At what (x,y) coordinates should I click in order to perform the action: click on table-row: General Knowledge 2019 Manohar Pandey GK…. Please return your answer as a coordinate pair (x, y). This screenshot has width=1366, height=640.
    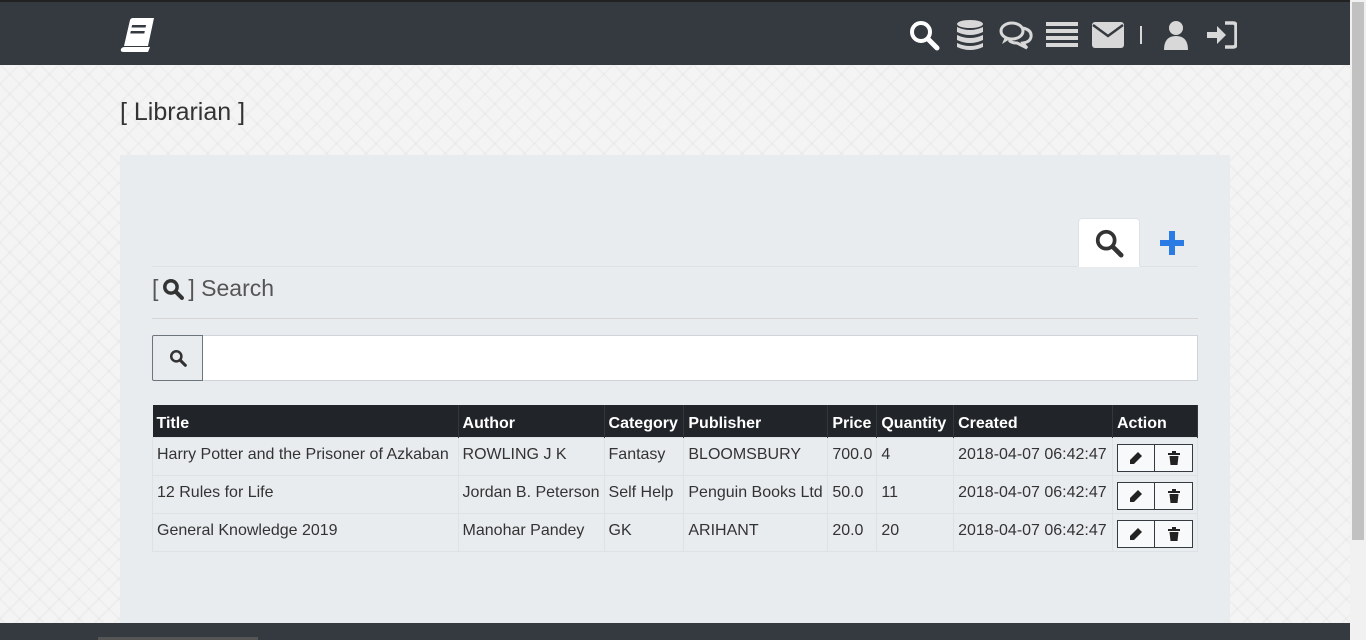
    Looking at the image, I should click on (675, 532).